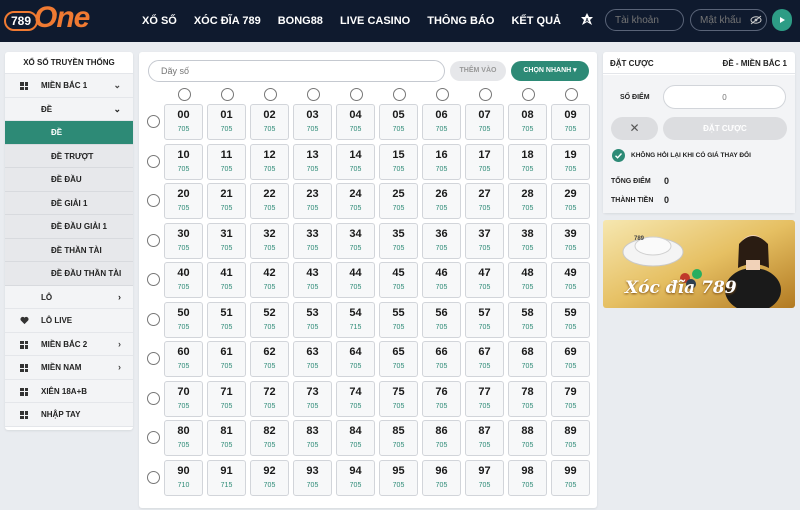 The image size is (800, 510). Describe the element at coordinates (355, 201) in the screenshot. I see `number-cell: 24 705` at that location.